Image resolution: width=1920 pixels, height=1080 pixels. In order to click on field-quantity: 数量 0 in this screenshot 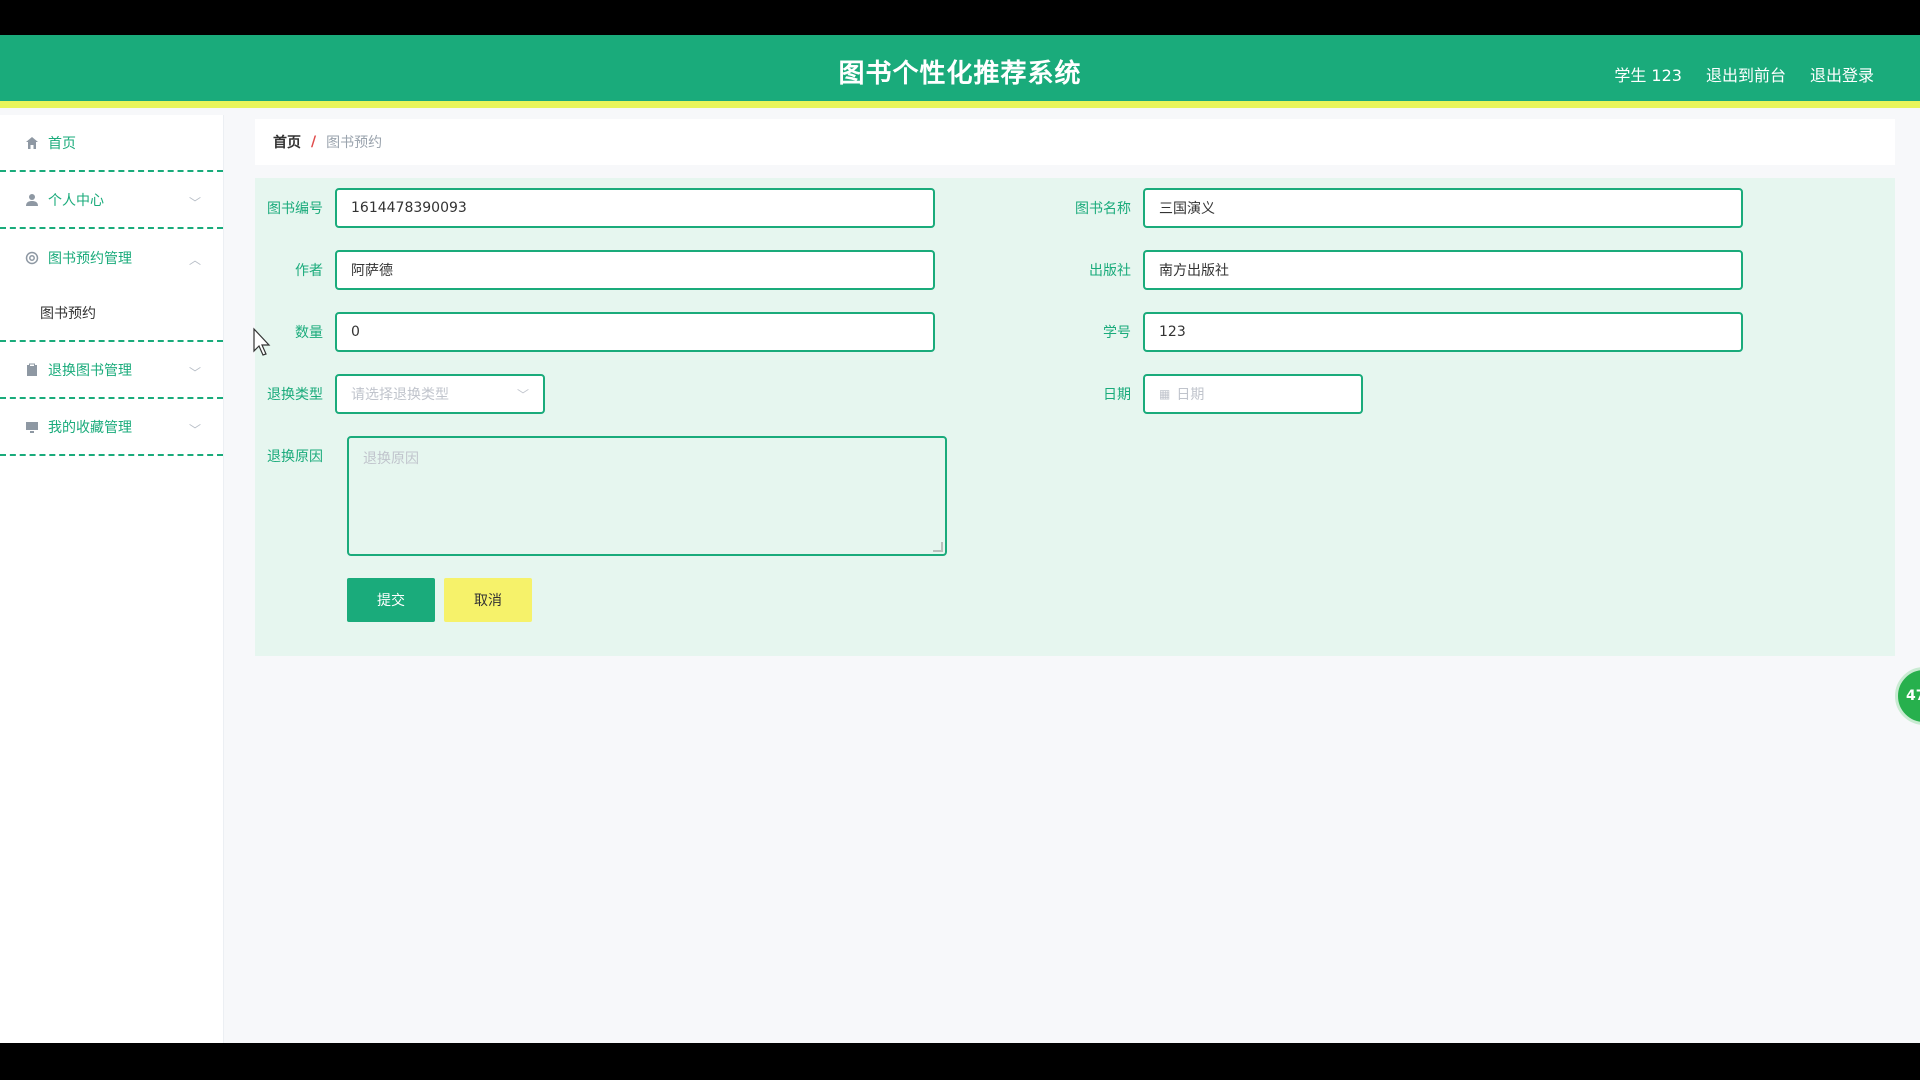, I will do `click(595, 332)`.